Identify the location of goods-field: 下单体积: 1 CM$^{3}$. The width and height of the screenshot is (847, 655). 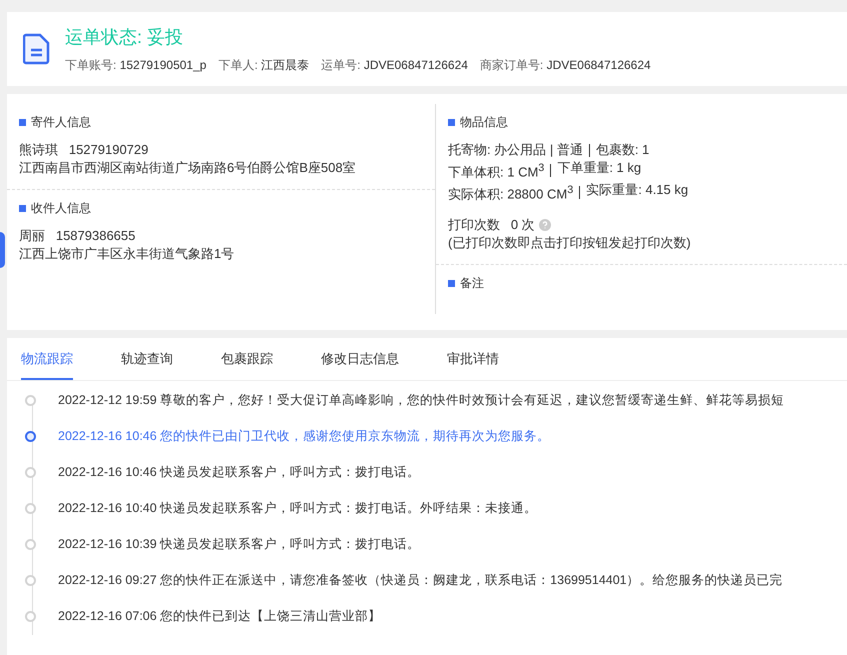
(496, 170).